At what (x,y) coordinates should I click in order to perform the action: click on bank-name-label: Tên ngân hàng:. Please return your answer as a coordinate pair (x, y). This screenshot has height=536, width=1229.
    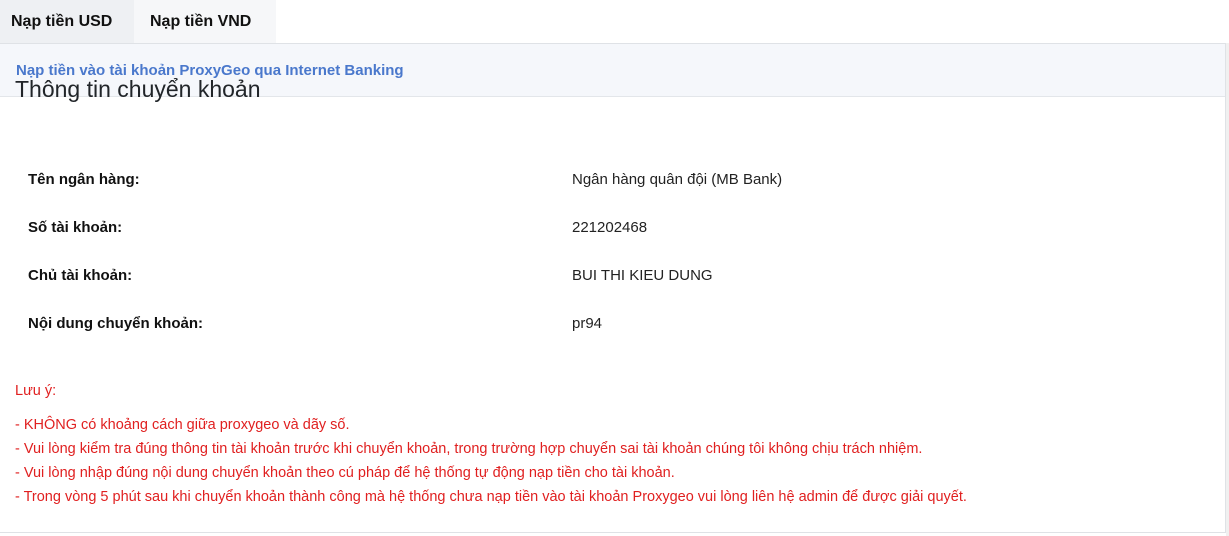
    Looking at the image, I should click on (84, 179).